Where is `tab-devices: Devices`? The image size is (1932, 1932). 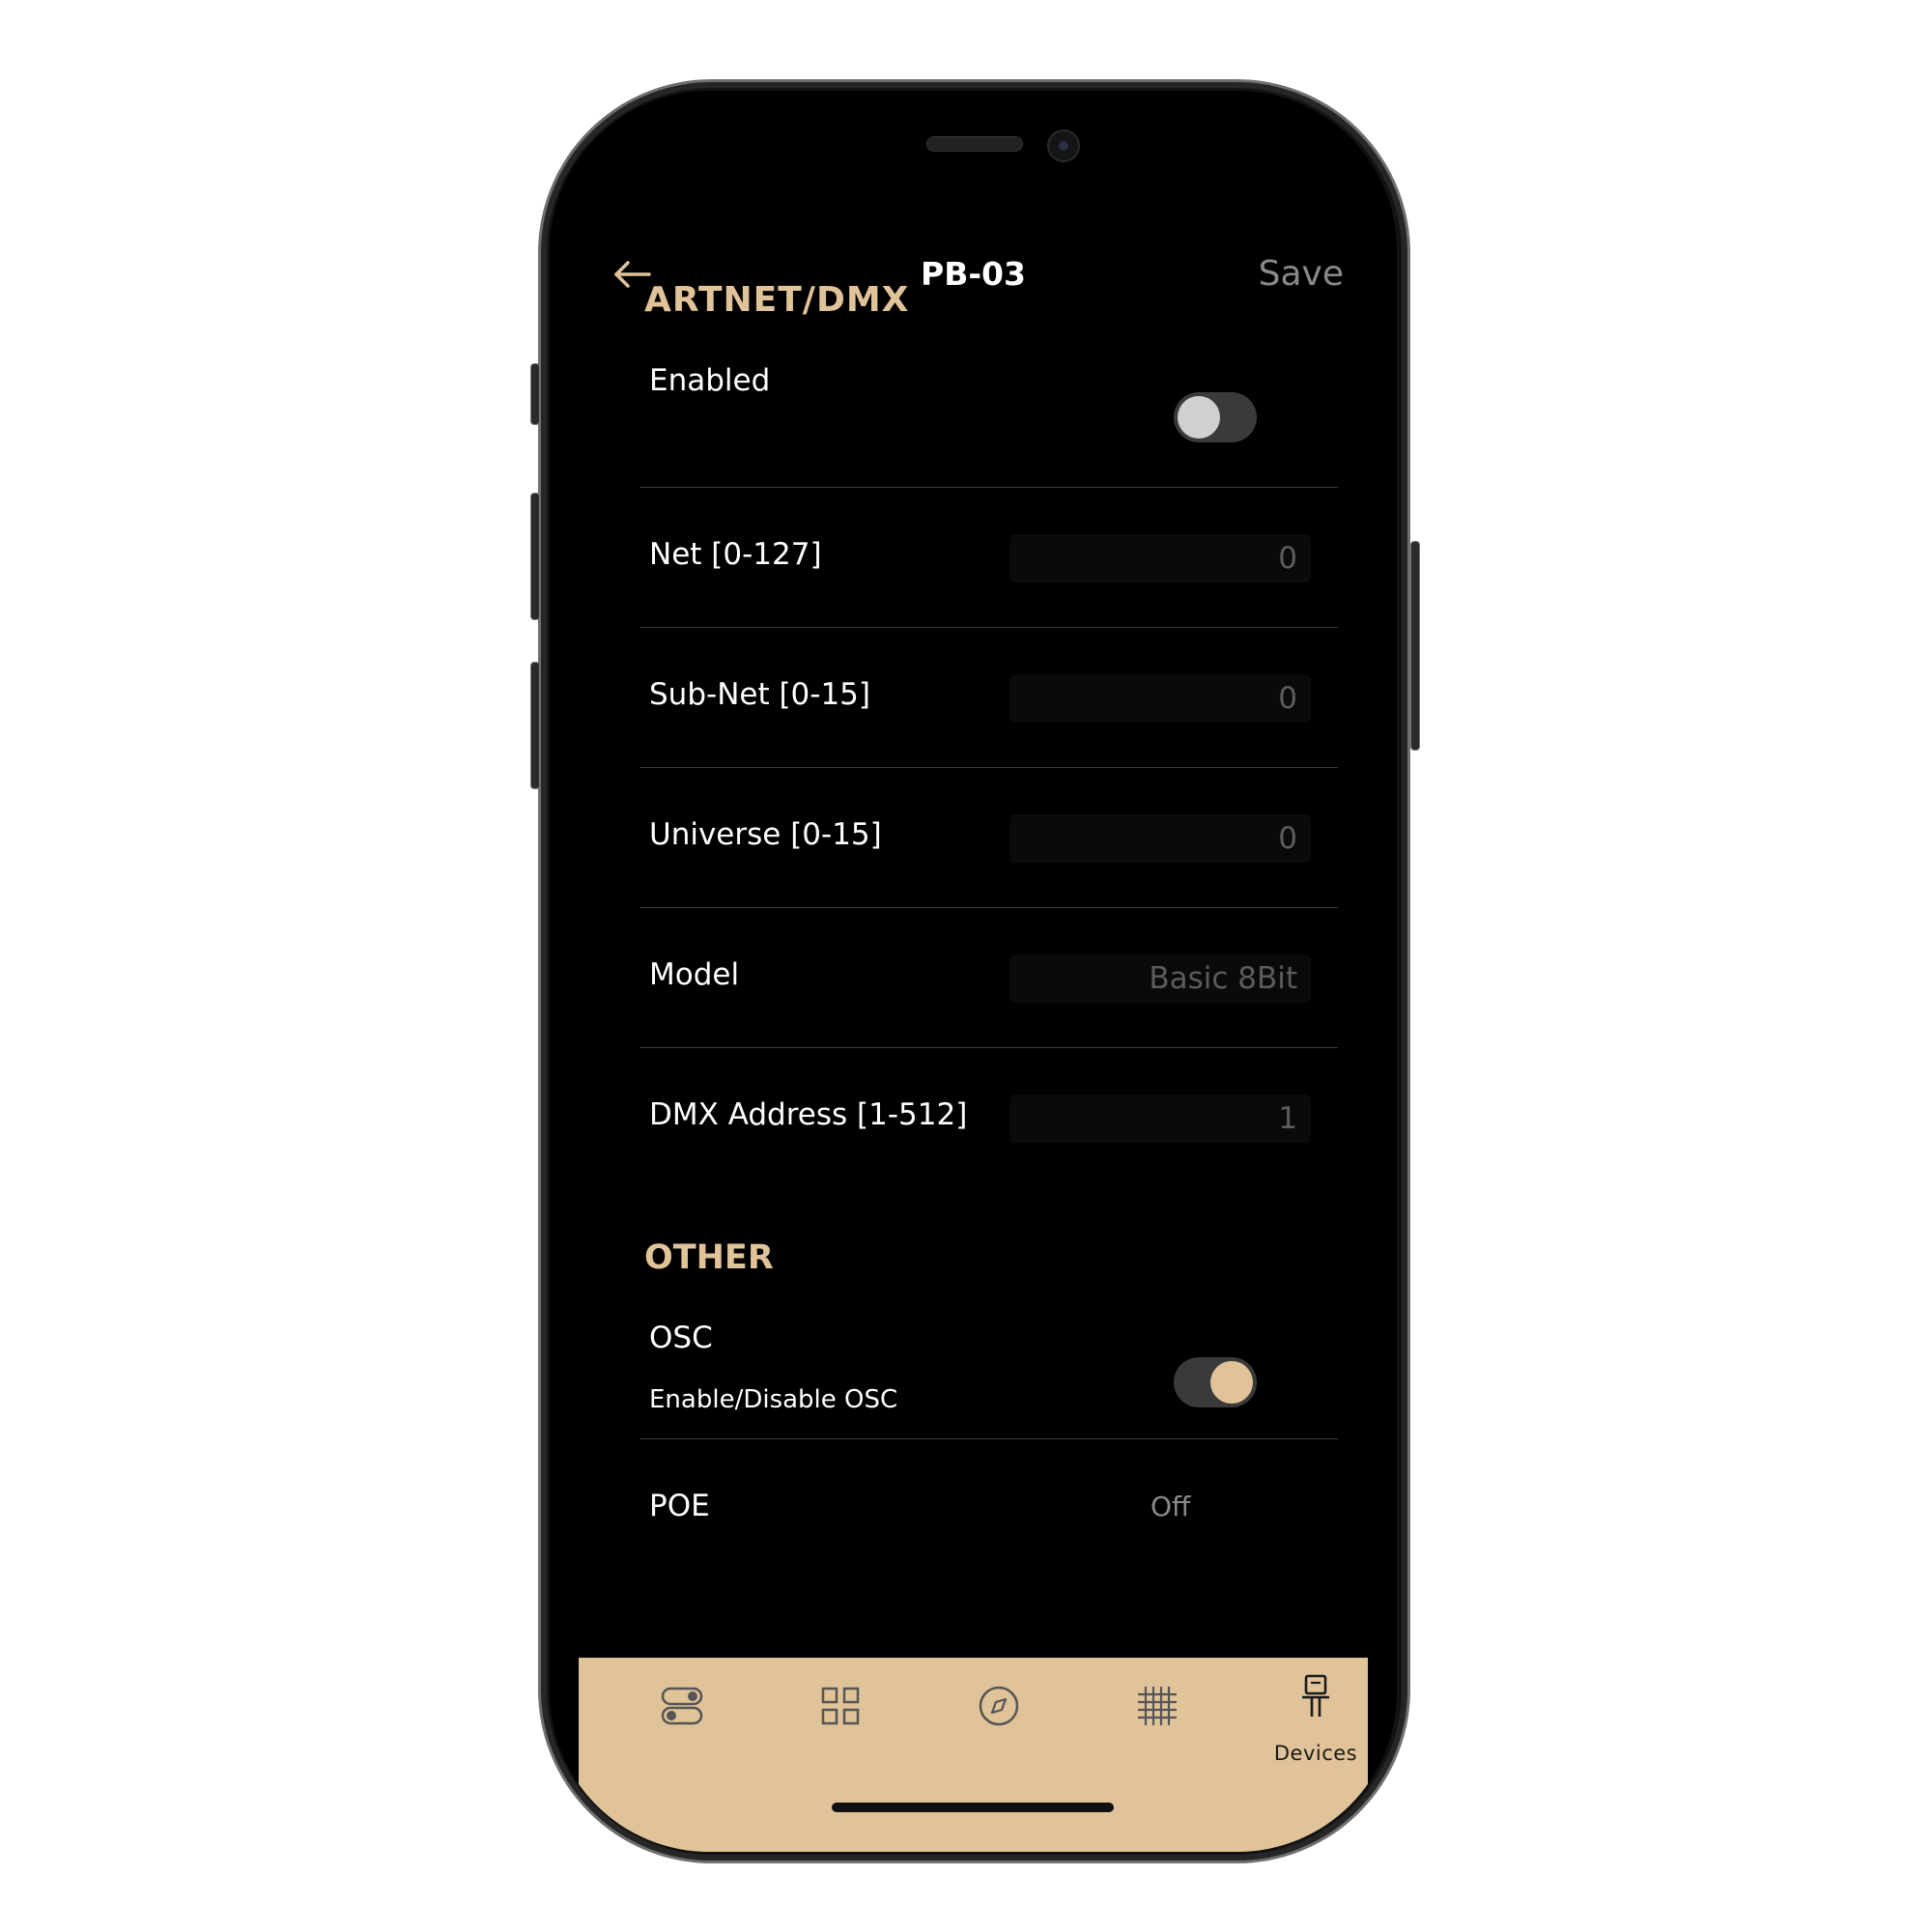
tab-devices: Devices is located at coordinates (1316, 1716).